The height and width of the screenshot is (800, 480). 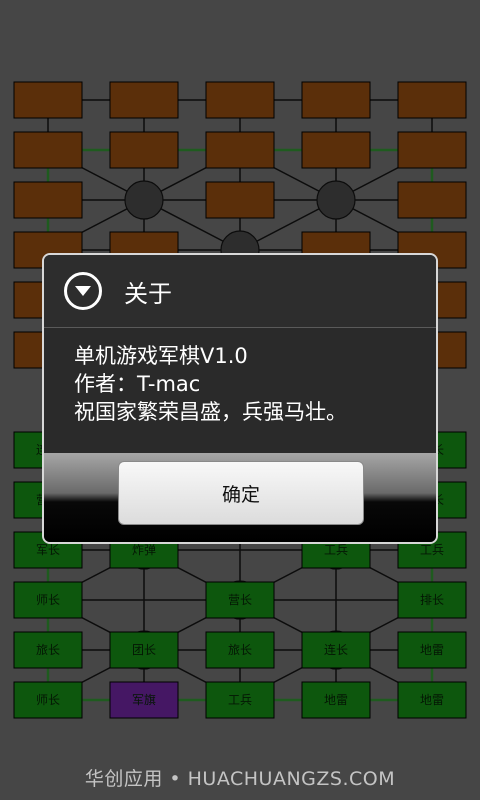 I want to click on ok-button: 确定, so click(x=241, y=493).